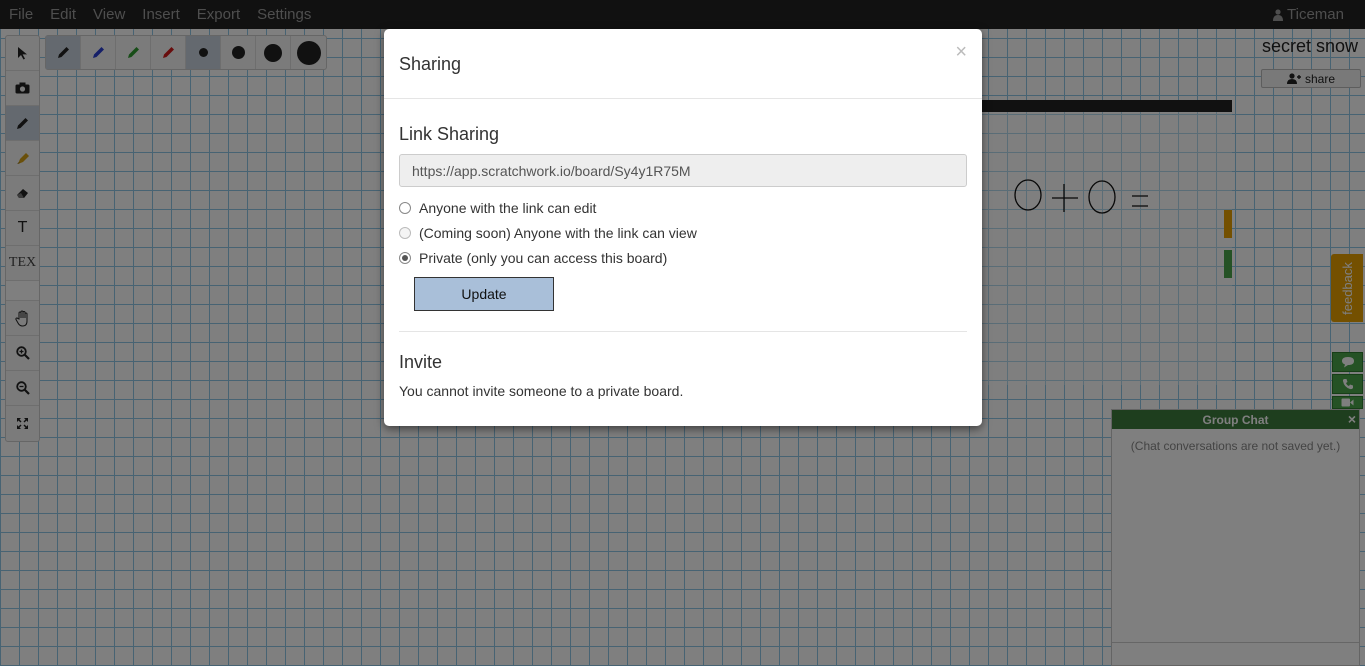  Describe the element at coordinates (508, 207) in the screenshot. I see `option-label: Anyone with the link can edit` at that location.